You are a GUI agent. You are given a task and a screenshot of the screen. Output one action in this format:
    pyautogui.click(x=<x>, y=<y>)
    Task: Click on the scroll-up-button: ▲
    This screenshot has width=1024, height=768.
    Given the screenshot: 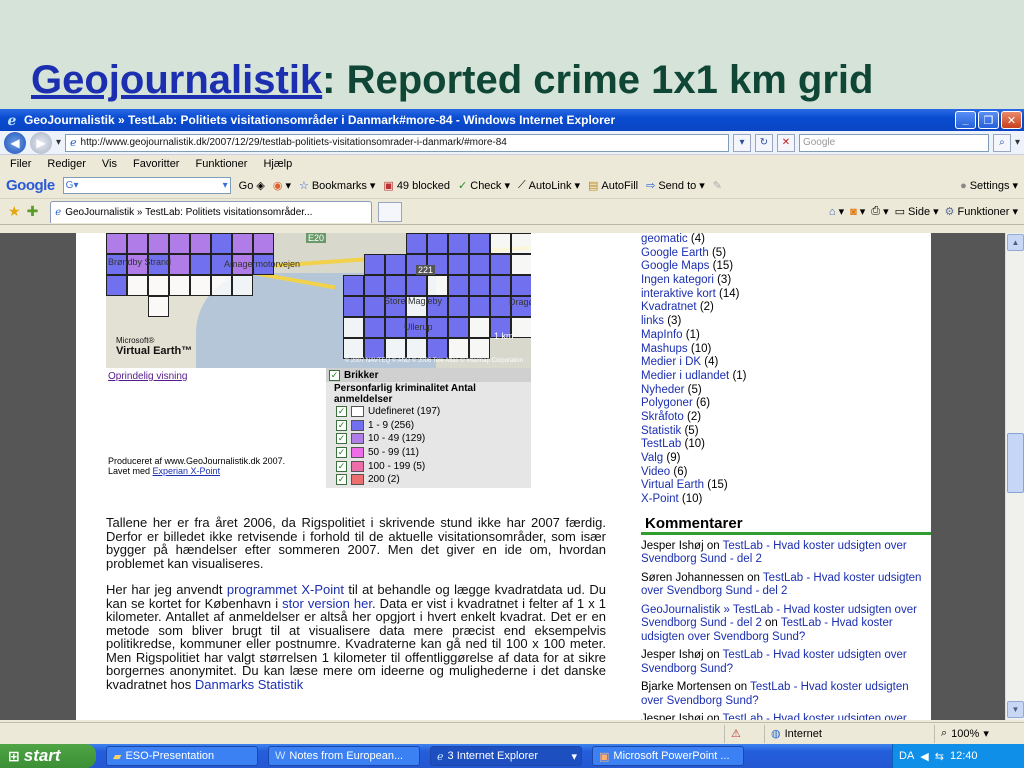 What is the action you would take?
    pyautogui.click(x=1015, y=242)
    